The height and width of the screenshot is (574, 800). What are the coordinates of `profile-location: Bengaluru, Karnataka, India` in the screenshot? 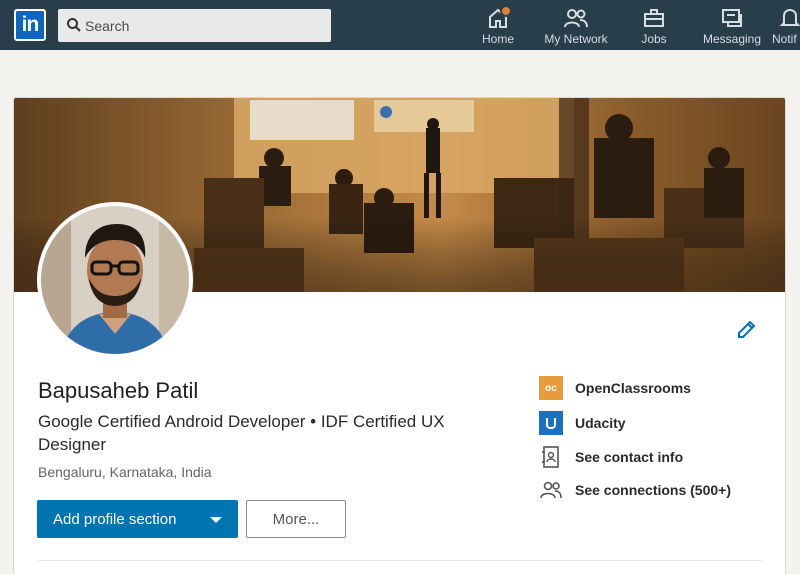 It's located at (125, 472).